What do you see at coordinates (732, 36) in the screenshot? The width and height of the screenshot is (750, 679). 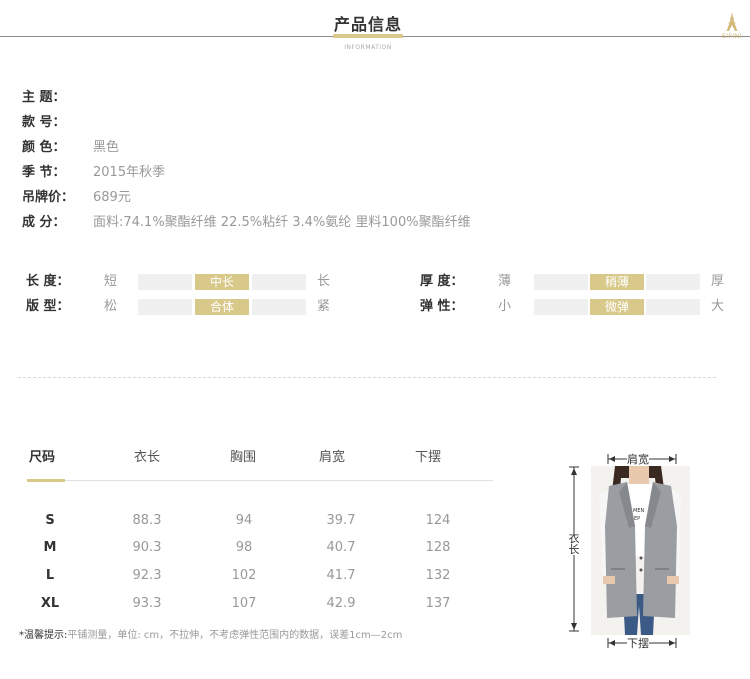 I see `brand-name: EIFINI` at bounding box center [732, 36].